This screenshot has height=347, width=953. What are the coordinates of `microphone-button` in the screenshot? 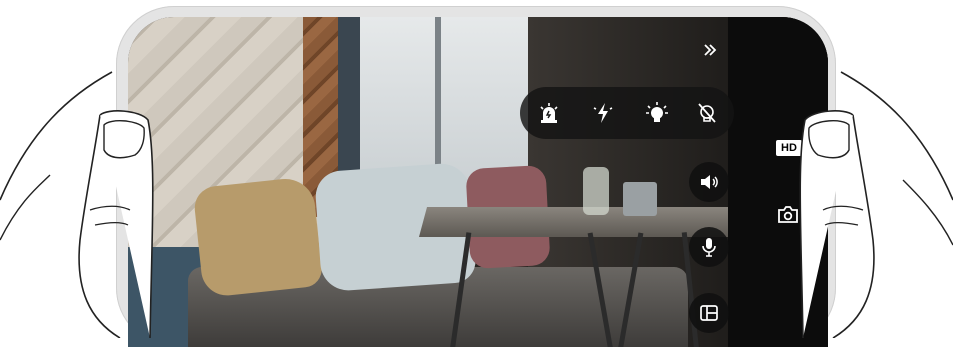 It's located at (709, 247).